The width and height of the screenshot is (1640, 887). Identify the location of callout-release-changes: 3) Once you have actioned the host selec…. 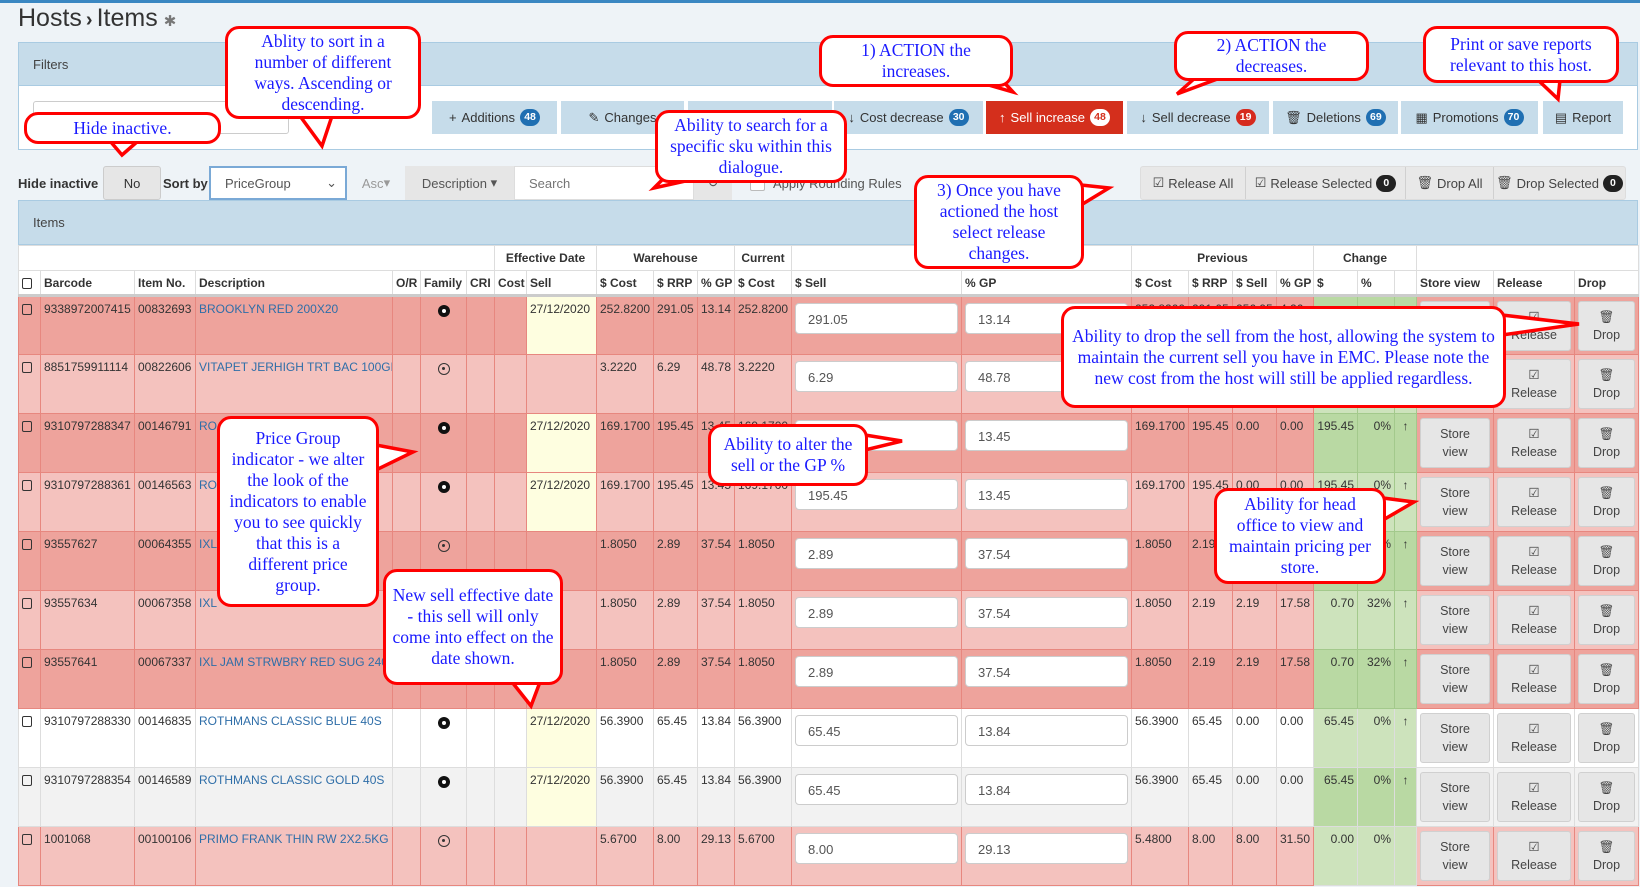
(999, 222).